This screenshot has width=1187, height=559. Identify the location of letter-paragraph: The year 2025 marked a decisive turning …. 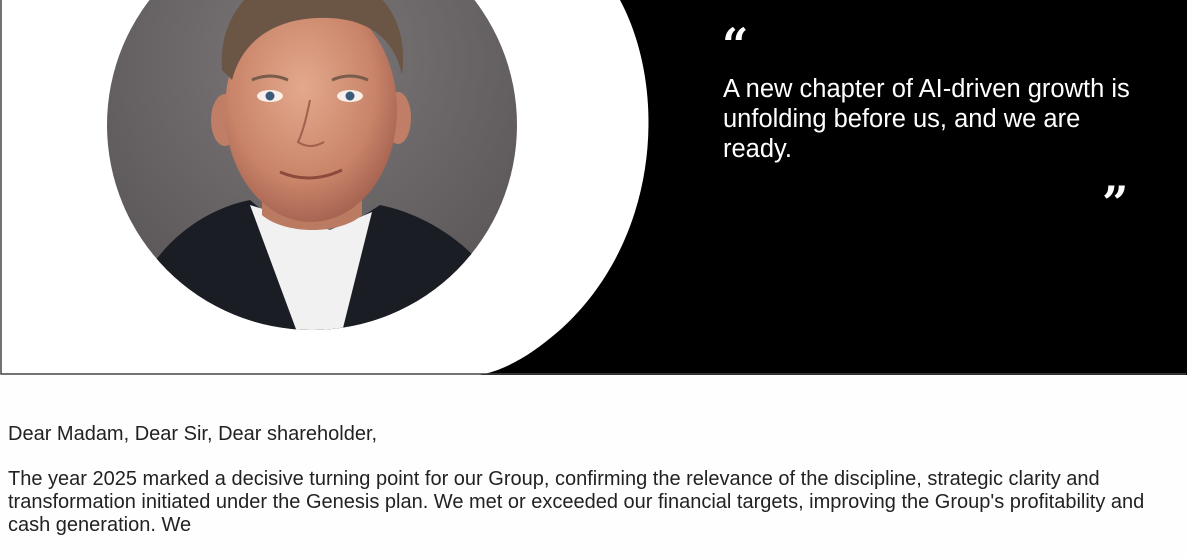
(576, 502).